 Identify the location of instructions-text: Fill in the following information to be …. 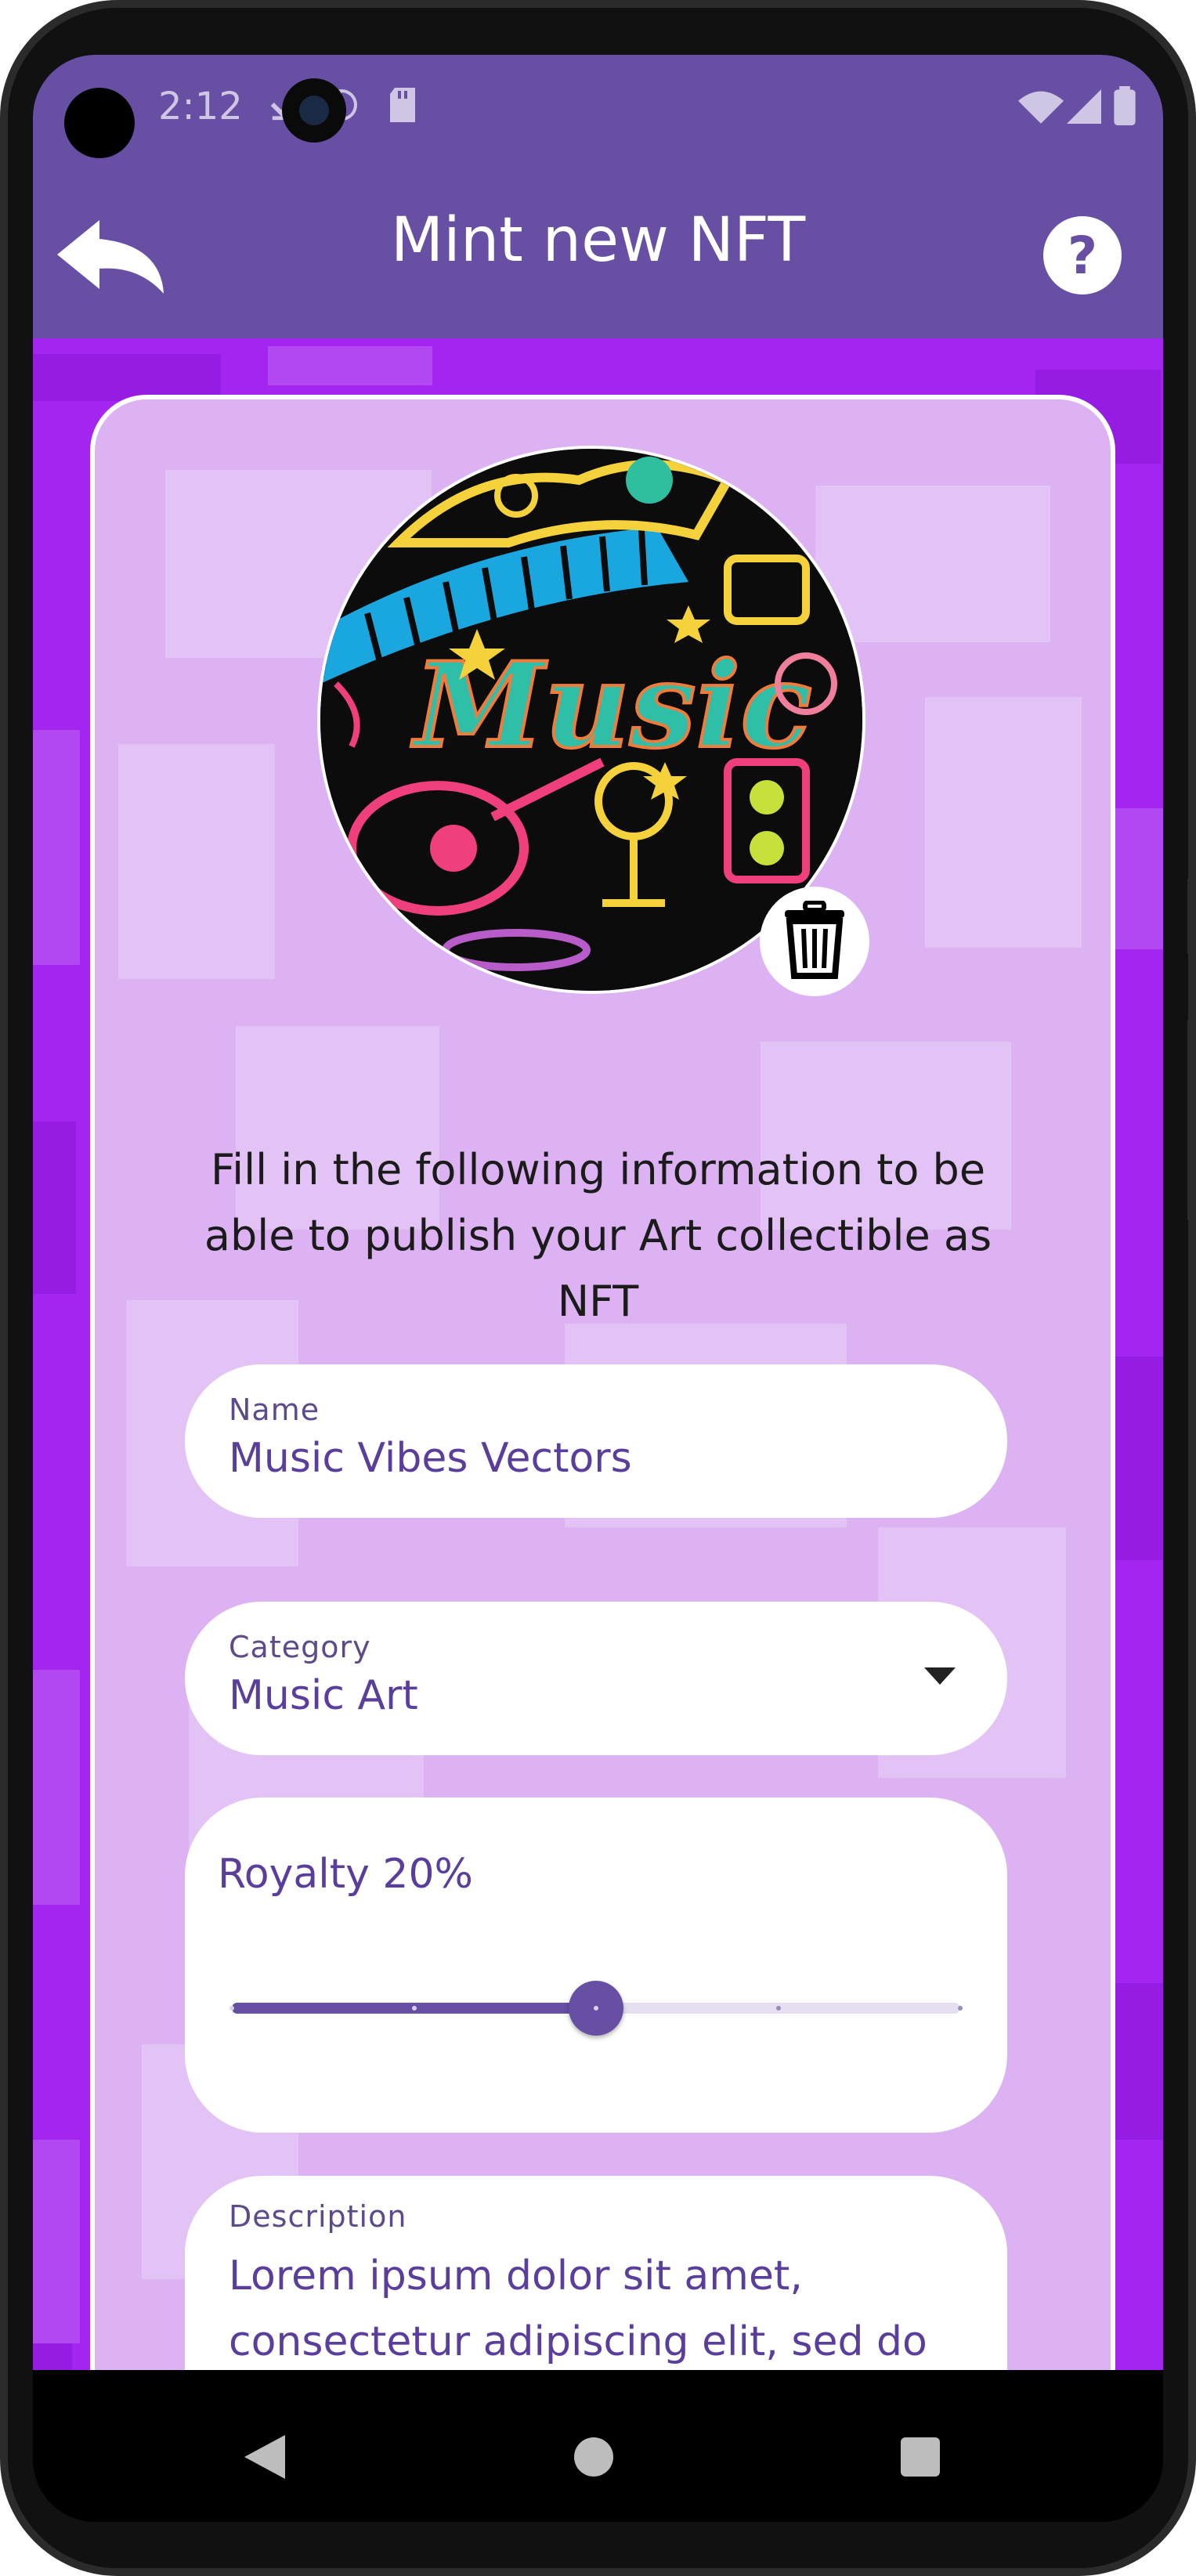
(598, 1235).